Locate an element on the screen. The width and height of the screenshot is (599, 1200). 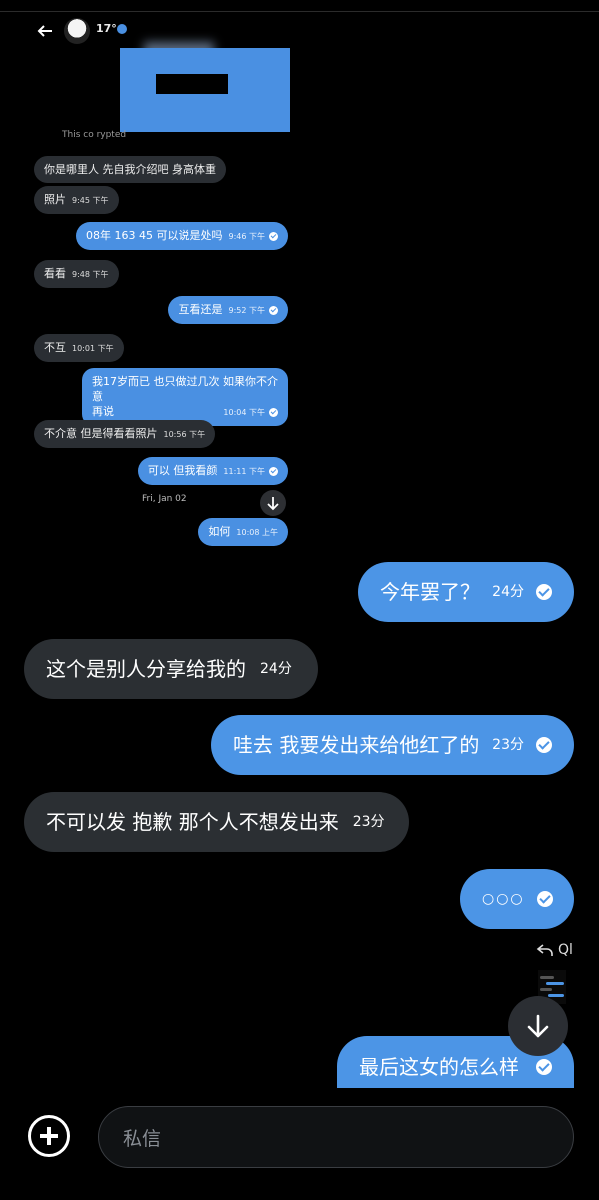
message-time: 10:01 下午 is located at coordinates (93, 348).